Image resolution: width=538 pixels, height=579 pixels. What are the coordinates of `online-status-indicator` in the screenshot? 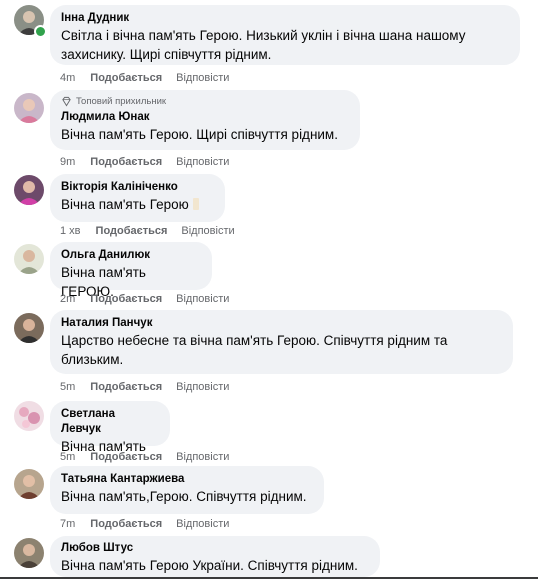 It's located at (40, 31).